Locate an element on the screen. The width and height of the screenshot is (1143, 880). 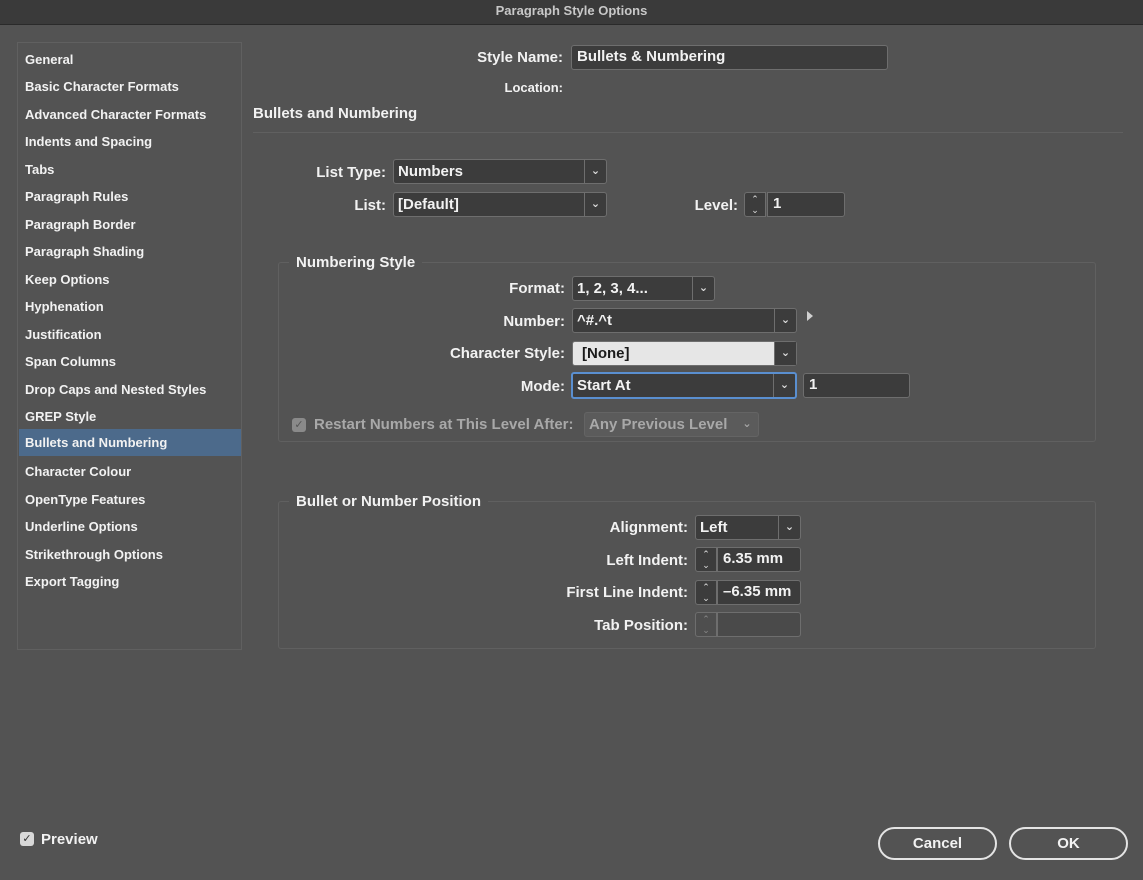
sidebar-item-keep-options: Keep Options is located at coordinates (130, 279).